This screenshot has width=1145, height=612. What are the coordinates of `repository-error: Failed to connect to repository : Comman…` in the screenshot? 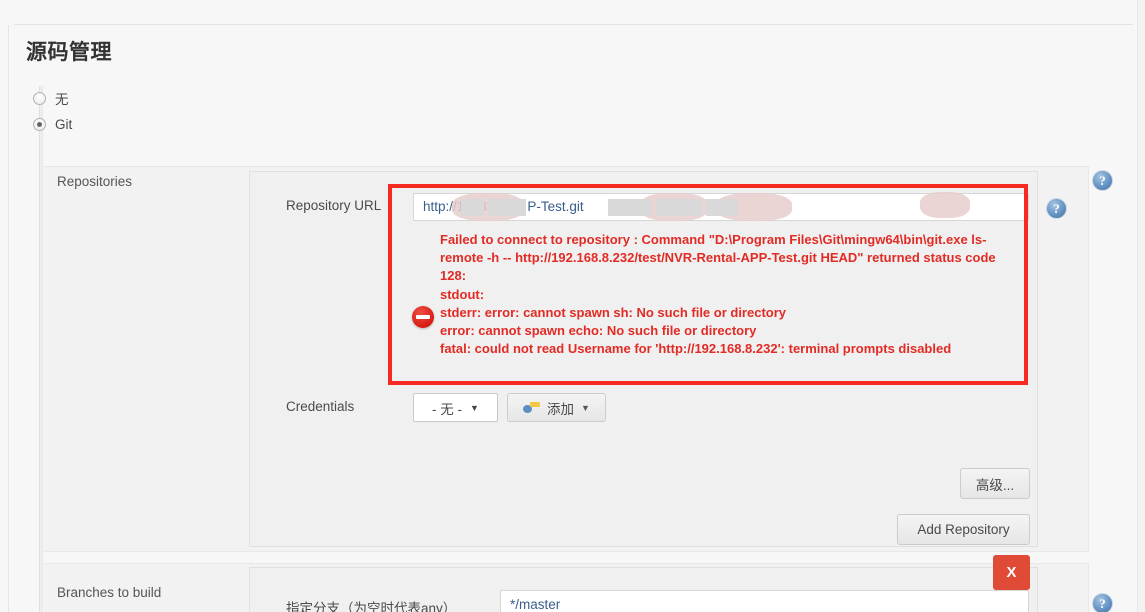 It's located at (710, 294).